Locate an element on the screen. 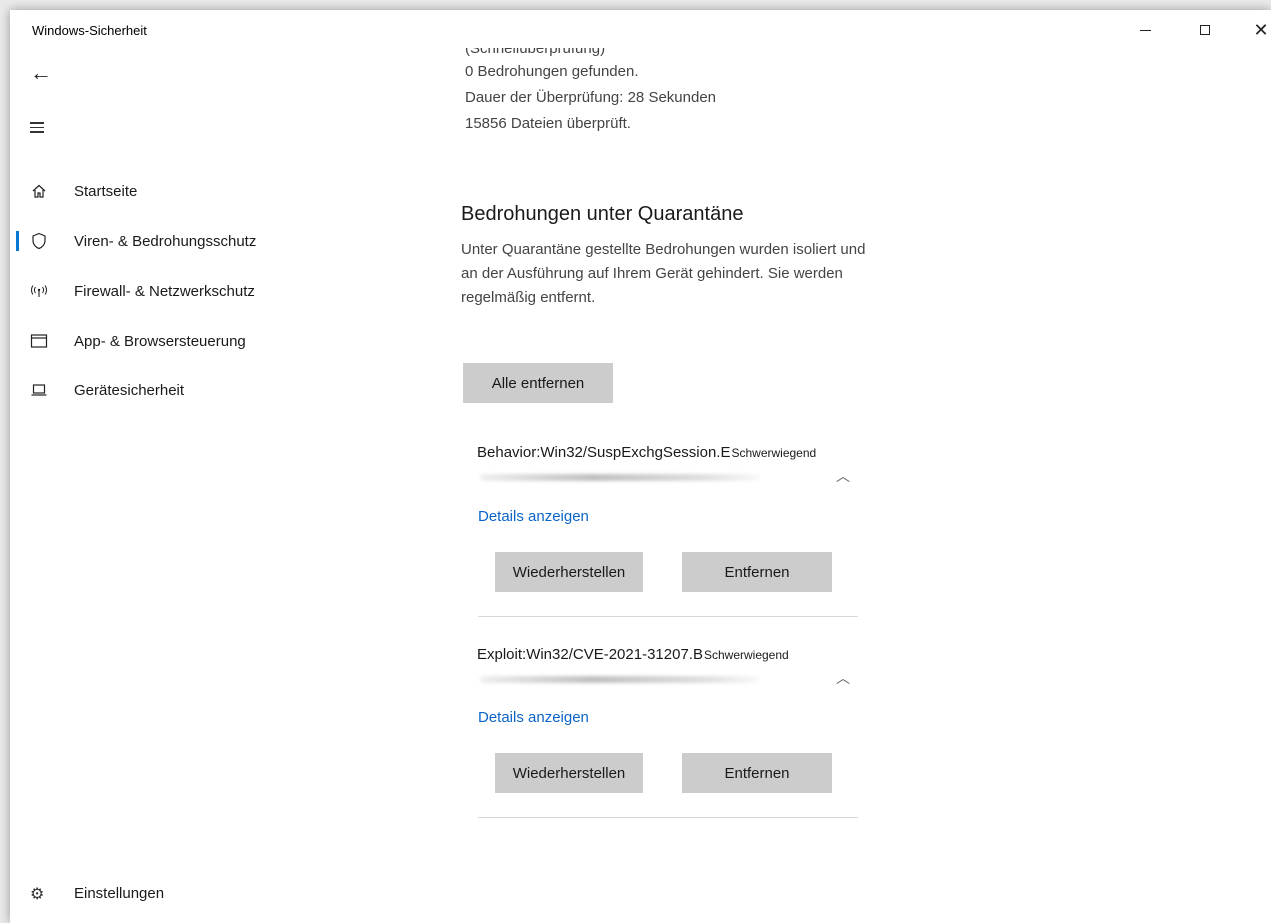 This screenshot has height=923, width=1271. menu-button is located at coordinates (37, 129).